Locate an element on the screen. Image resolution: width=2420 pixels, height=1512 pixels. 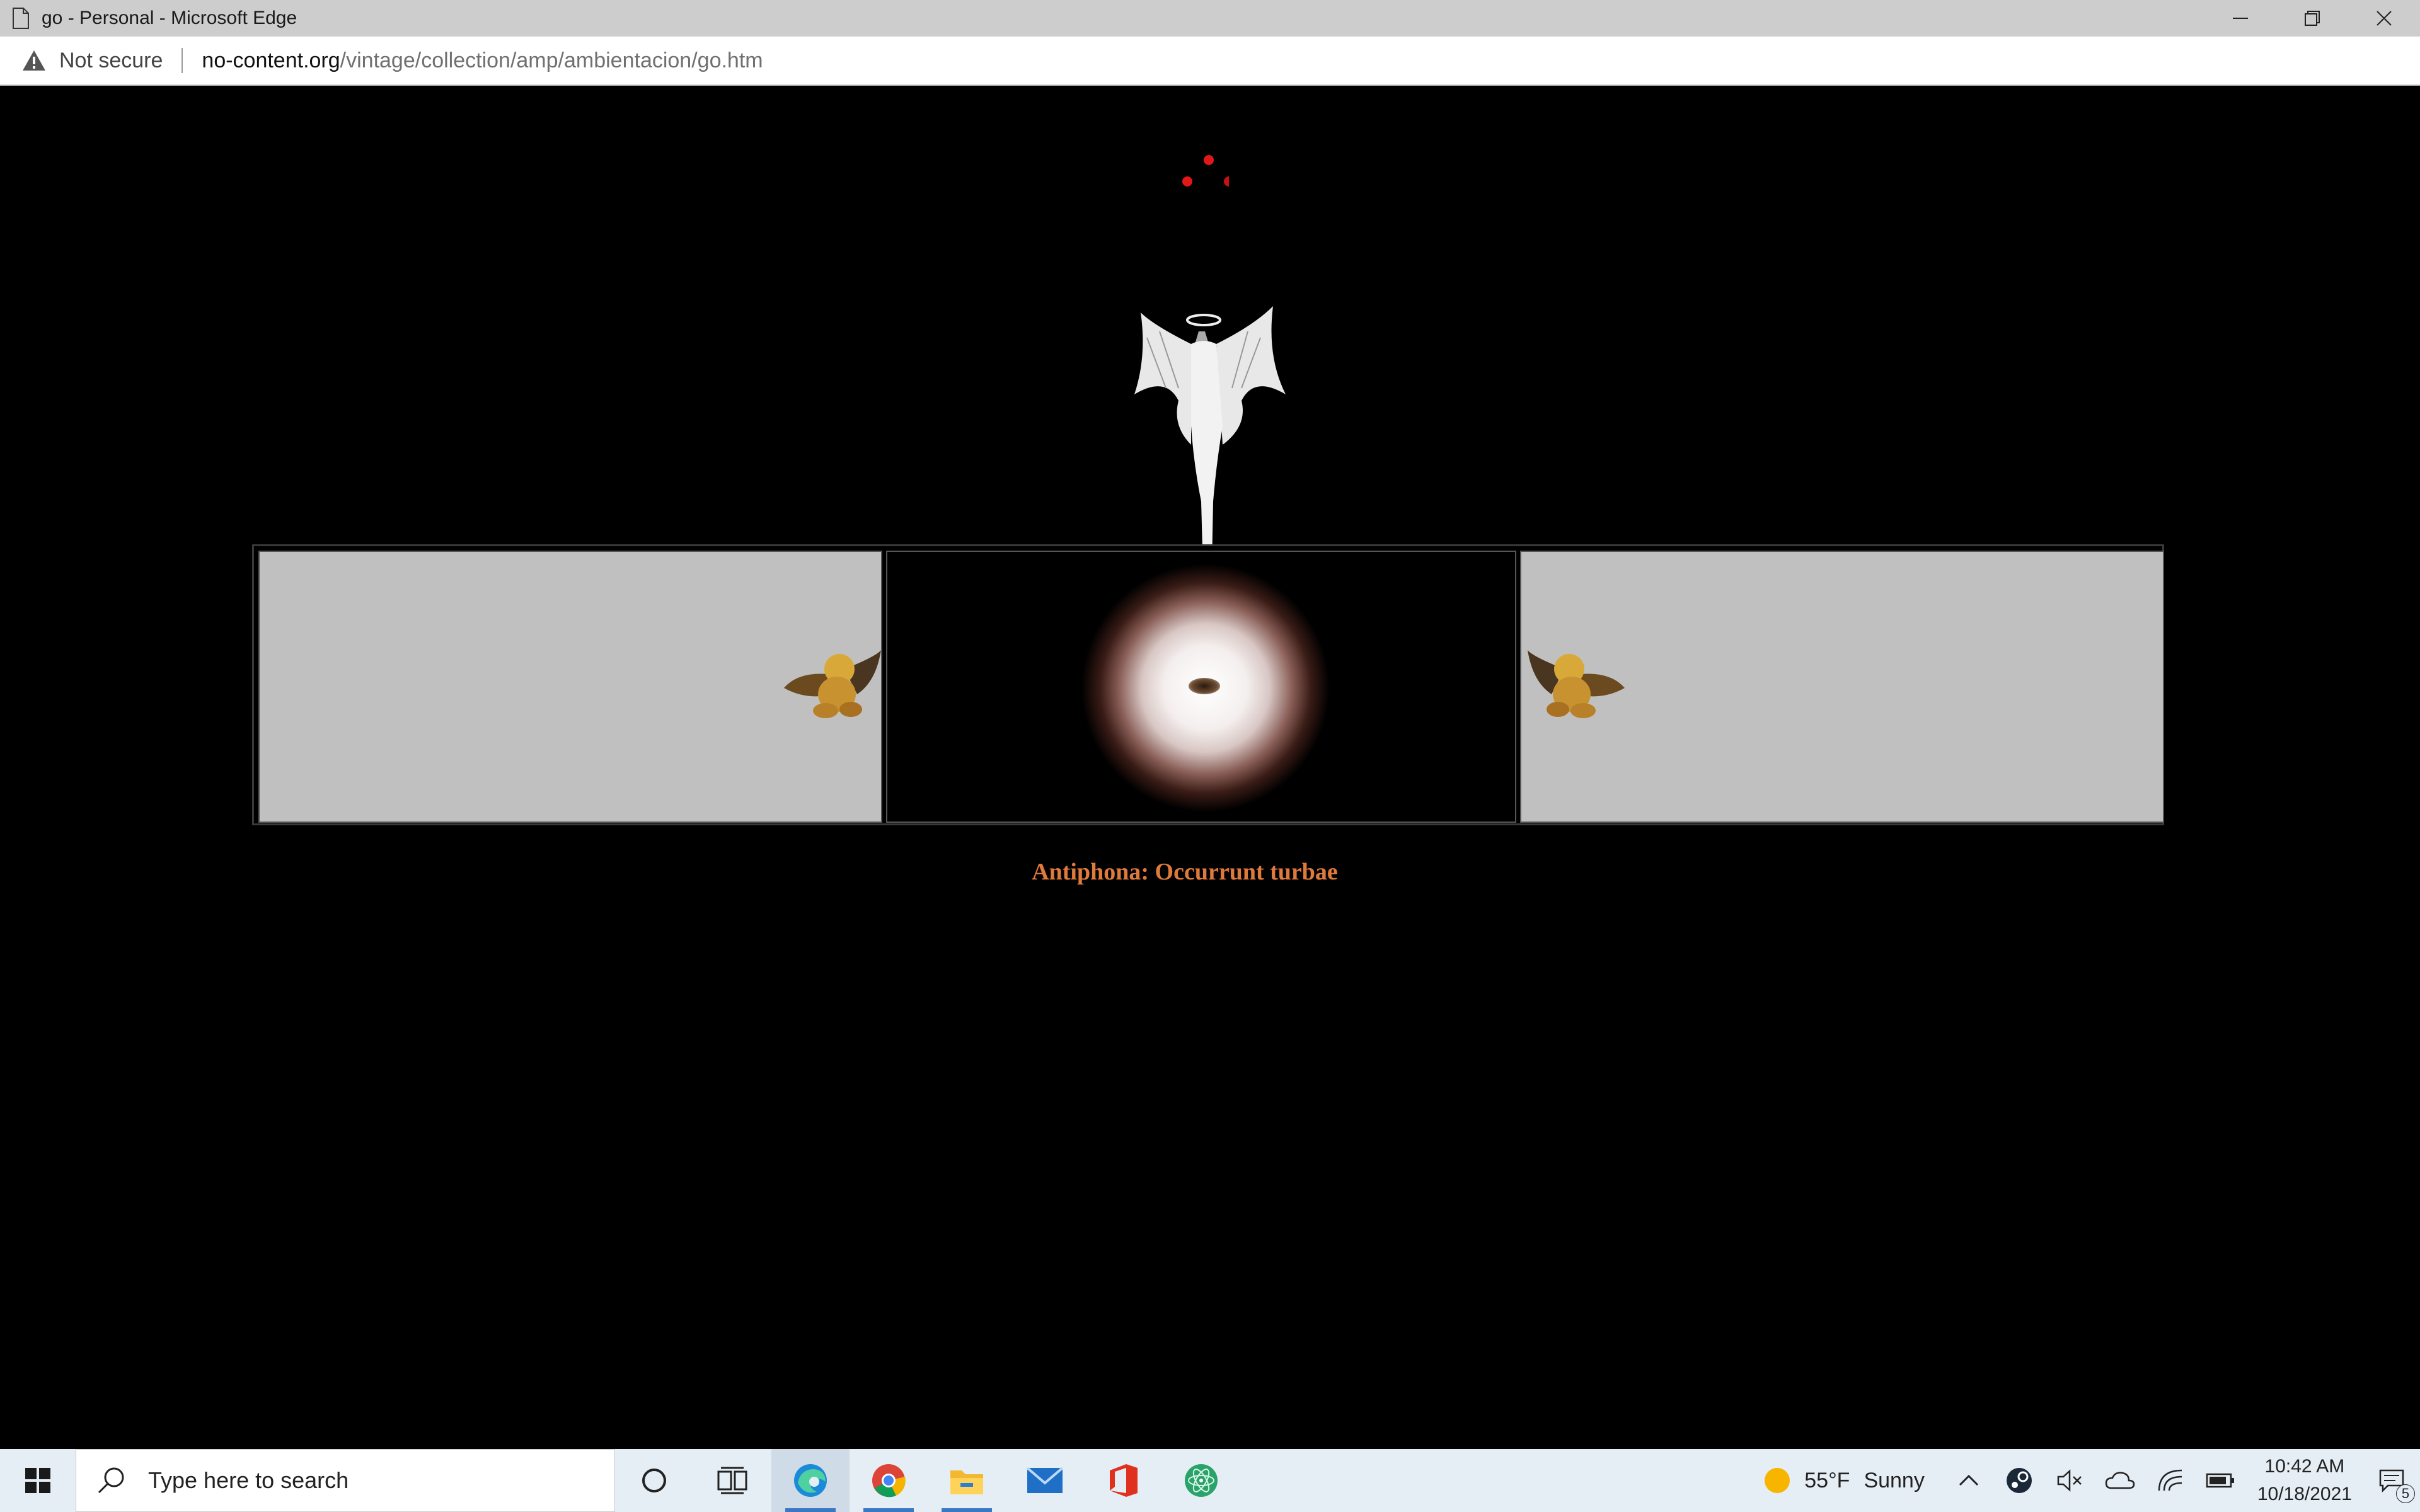
cloud-icon is located at coordinates (2120, 1480).